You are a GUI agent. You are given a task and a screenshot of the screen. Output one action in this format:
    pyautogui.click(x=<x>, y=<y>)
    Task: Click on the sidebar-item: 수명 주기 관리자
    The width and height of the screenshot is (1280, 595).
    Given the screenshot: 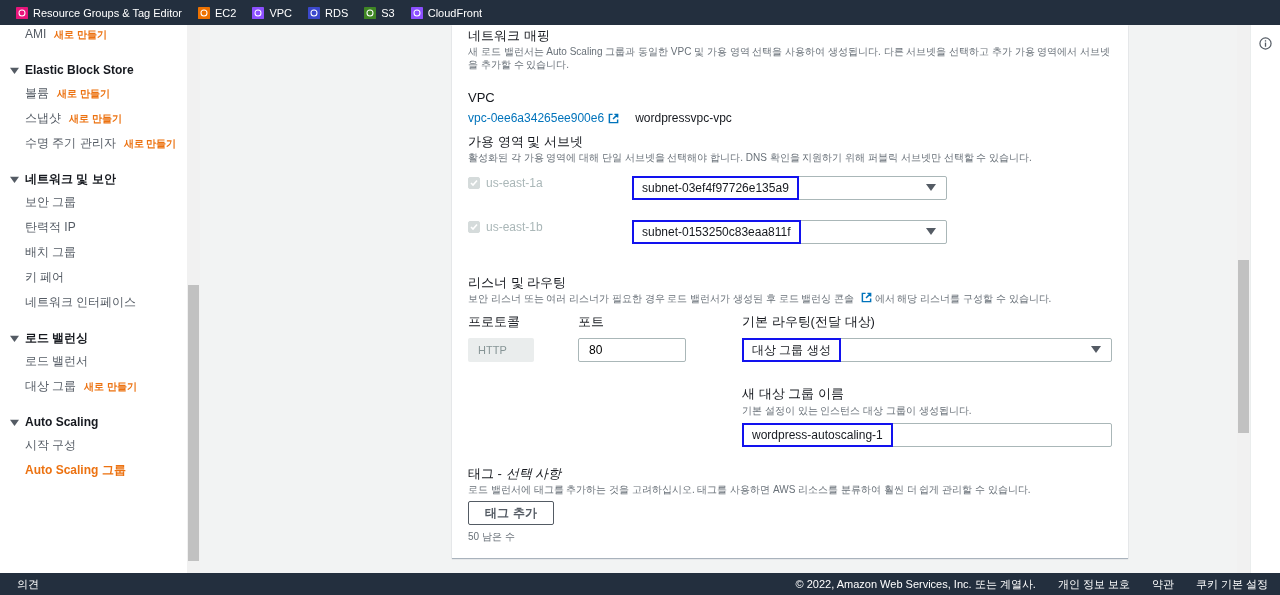 What is the action you would take?
    pyautogui.click(x=70, y=143)
    